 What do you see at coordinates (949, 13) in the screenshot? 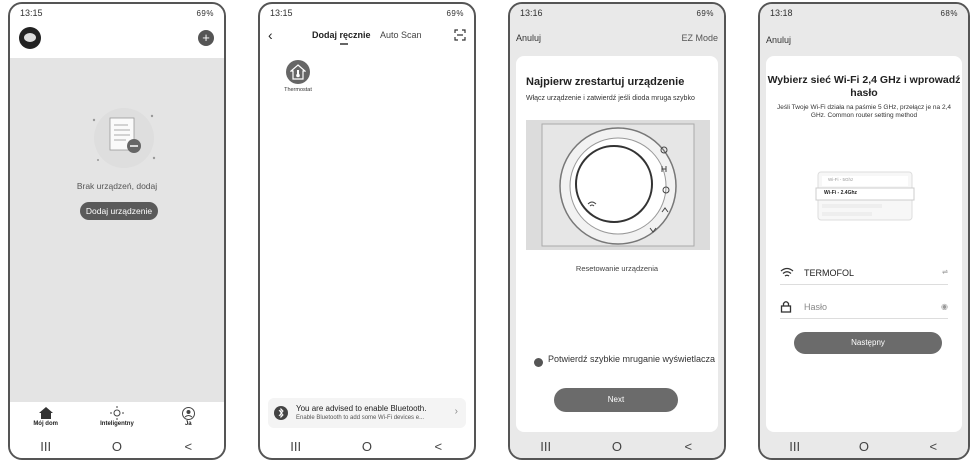
I see `status-battery: 68%` at bounding box center [949, 13].